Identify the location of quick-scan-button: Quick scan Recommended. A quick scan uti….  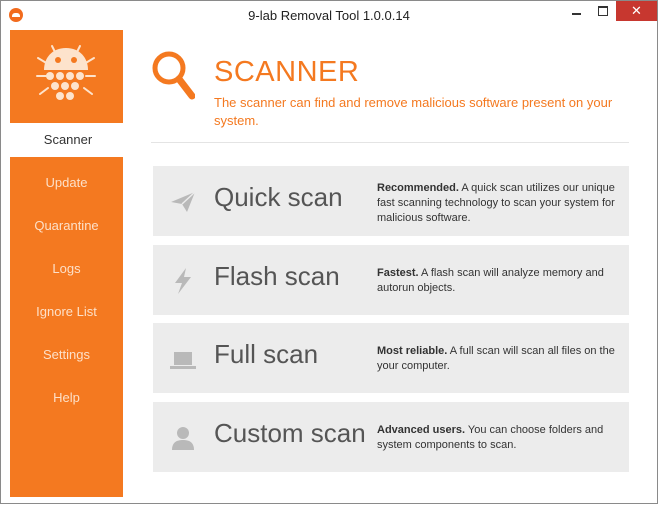
(391, 201).